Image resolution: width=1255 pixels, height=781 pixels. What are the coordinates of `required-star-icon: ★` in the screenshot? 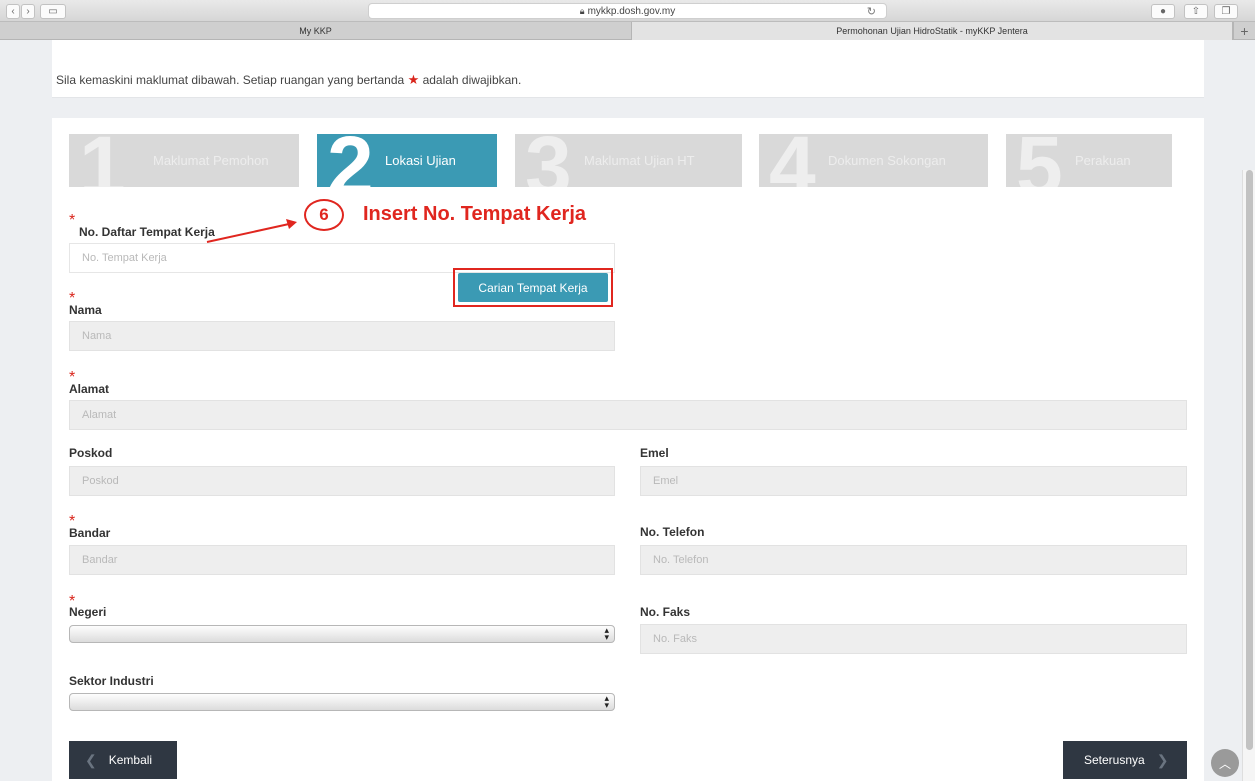 It's located at (413, 79).